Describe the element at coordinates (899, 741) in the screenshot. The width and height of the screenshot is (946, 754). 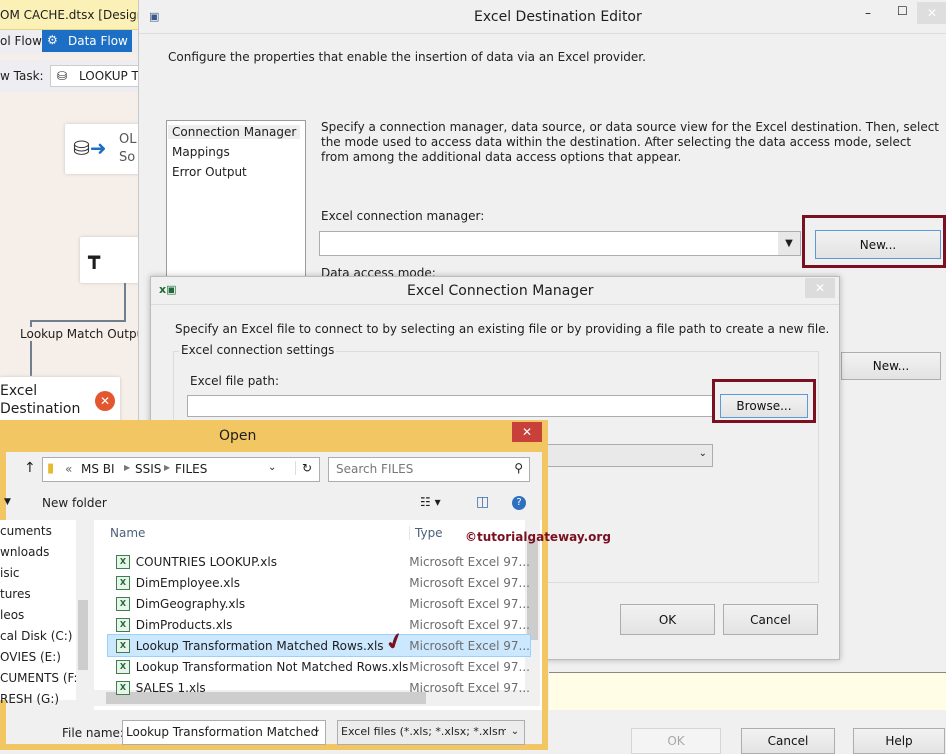
I see `editor-help-button: Help` at that location.